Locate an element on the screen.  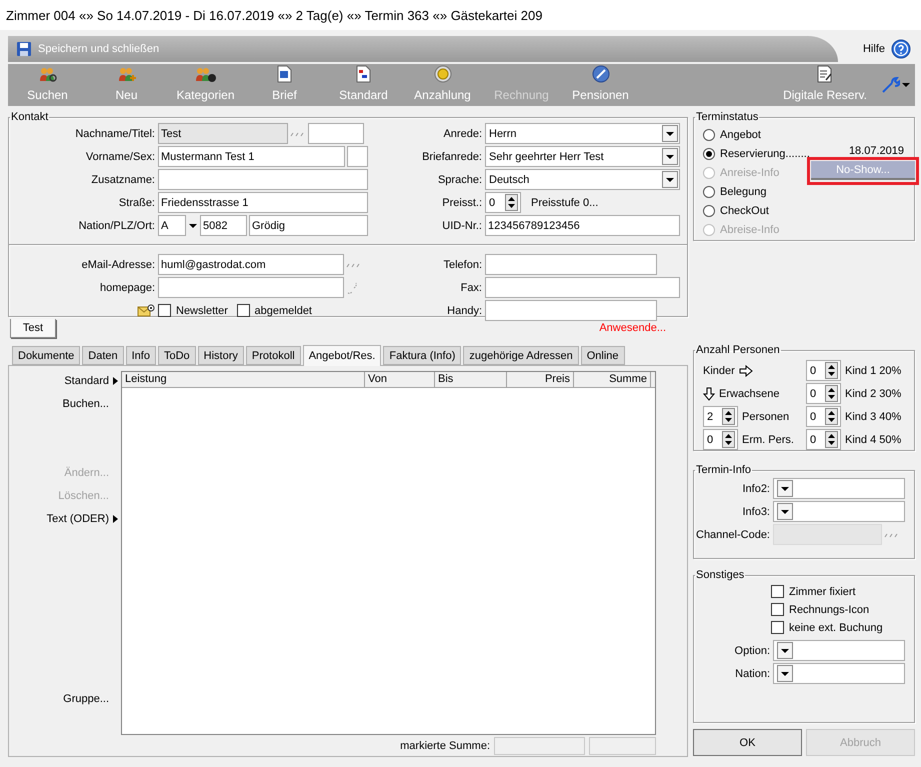
envelope-icon is located at coordinates (146, 311).